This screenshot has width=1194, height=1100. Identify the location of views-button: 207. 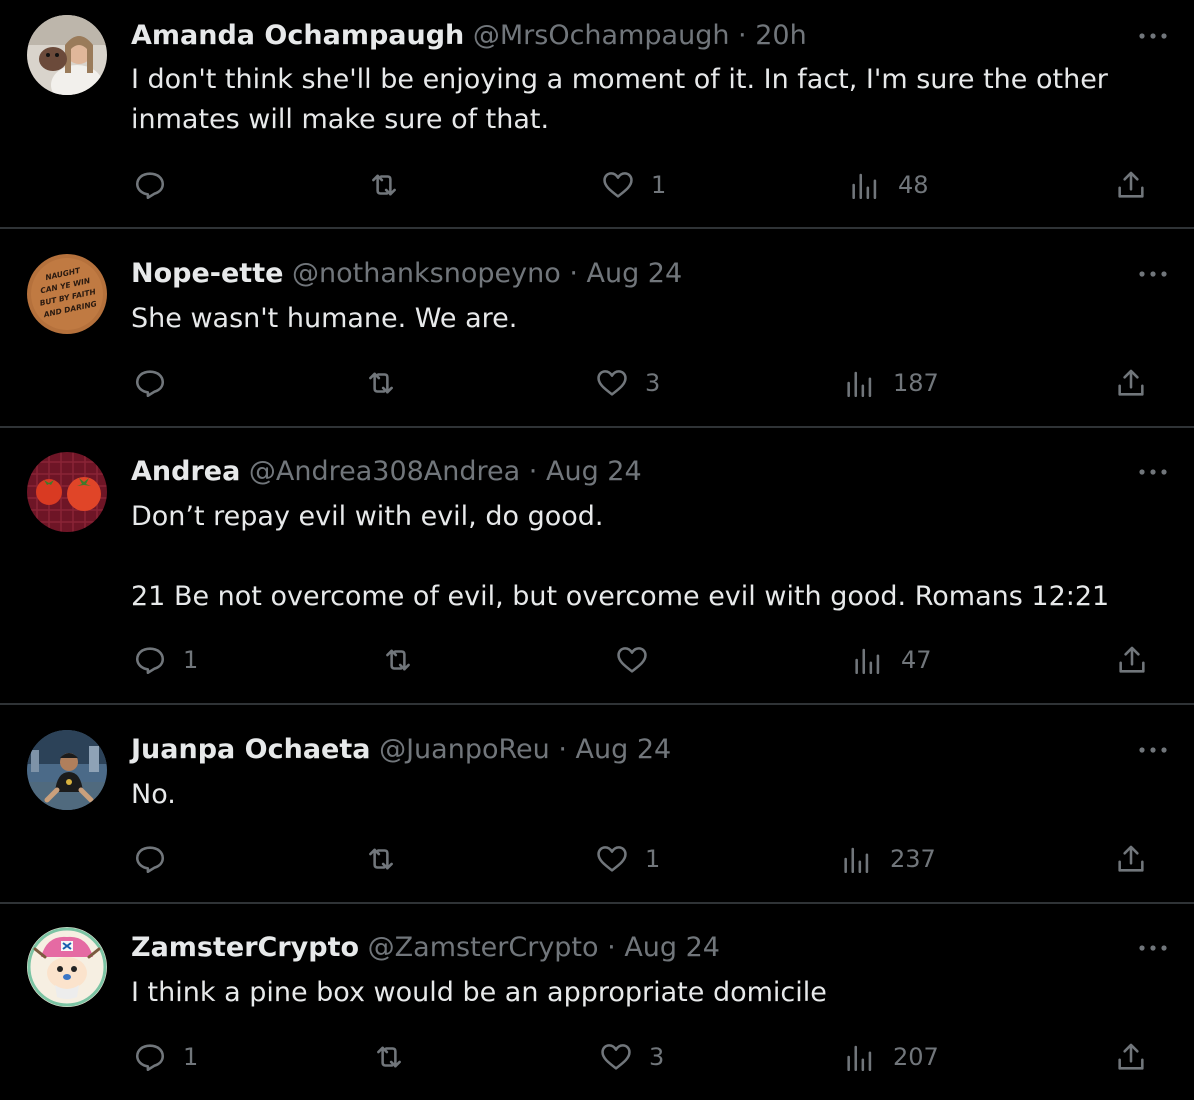
(891, 1057).